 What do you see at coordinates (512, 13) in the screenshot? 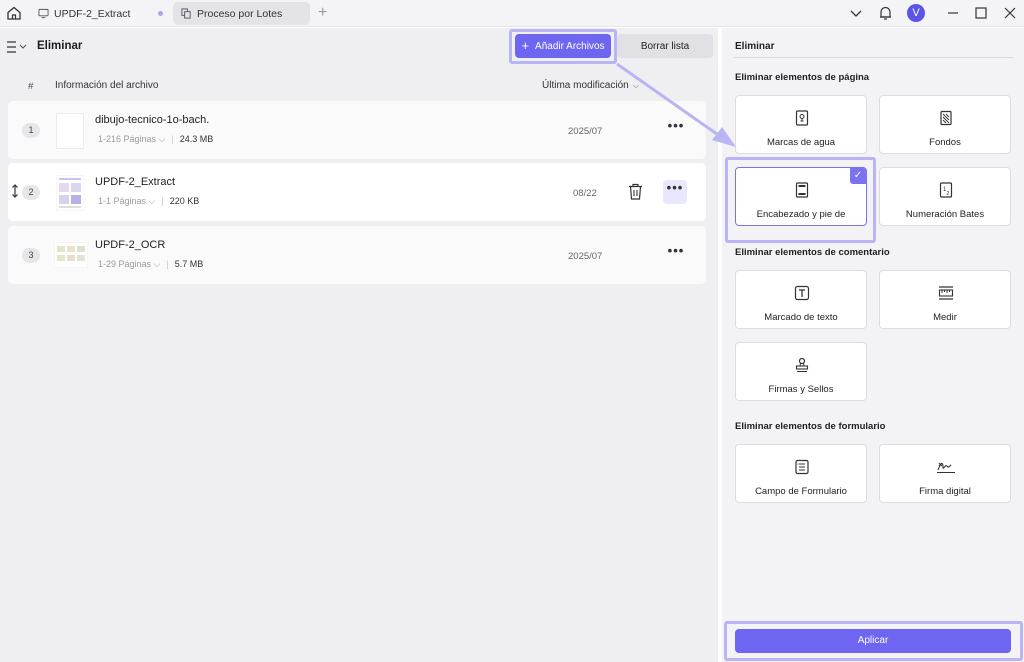
I see `title-bar: UPDF-2_Extract Proceso por Lotes + V` at bounding box center [512, 13].